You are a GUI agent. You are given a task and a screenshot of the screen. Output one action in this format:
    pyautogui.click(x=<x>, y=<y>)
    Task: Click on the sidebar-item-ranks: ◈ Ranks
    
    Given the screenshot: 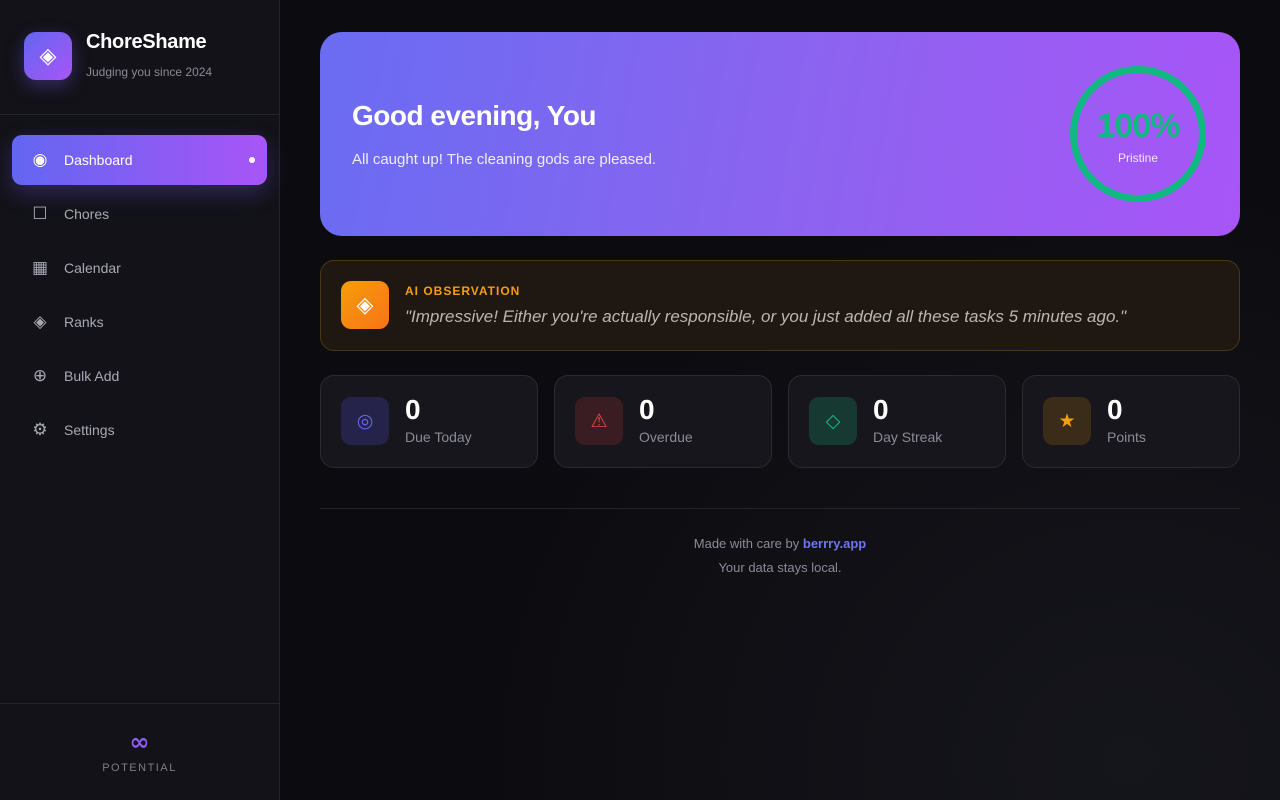 What is the action you would take?
    pyautogui.click(x=139, y=322)
    